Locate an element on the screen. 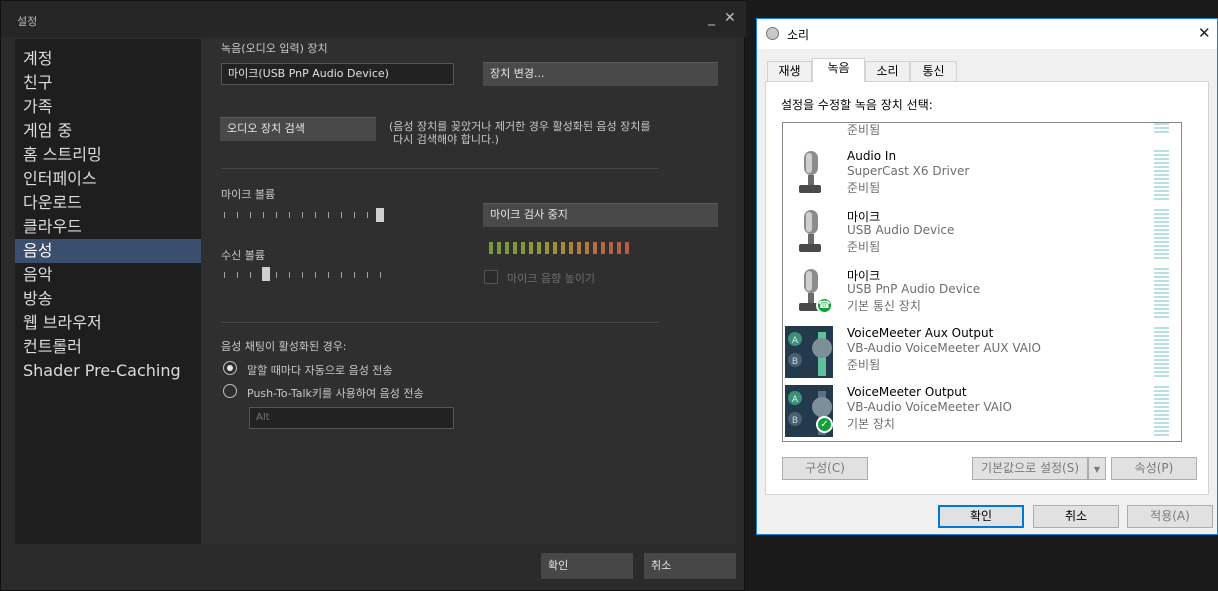 The image size is (1218, 591). device-name: VoiceMeeter Aux Output is located at coordinates (920, 333).